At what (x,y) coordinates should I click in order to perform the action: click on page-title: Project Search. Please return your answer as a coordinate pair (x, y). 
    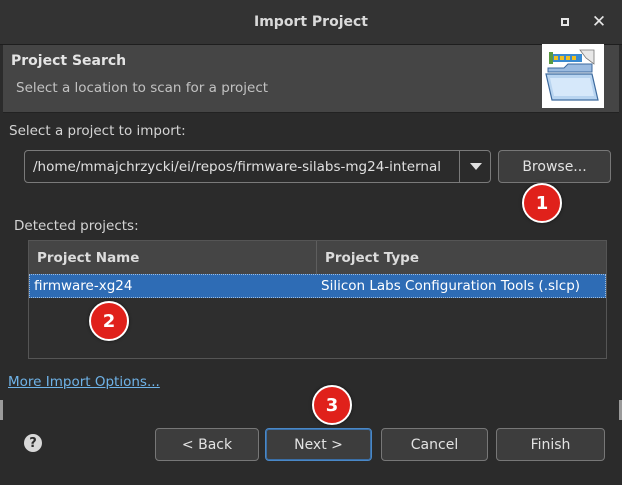
    Looking at the image, I should click on (69, 61).